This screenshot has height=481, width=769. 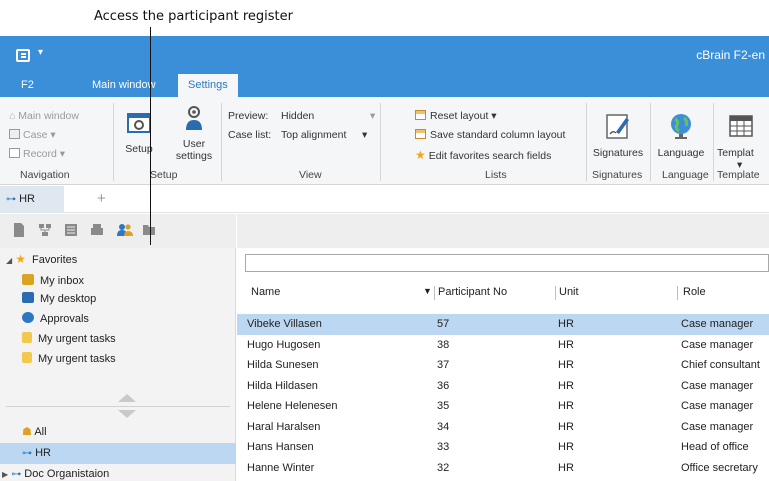 What do you see at coordinates (194, 133) in the screenshot?
I see `user-settings-button: User settings` at bounding box center [194, 133].